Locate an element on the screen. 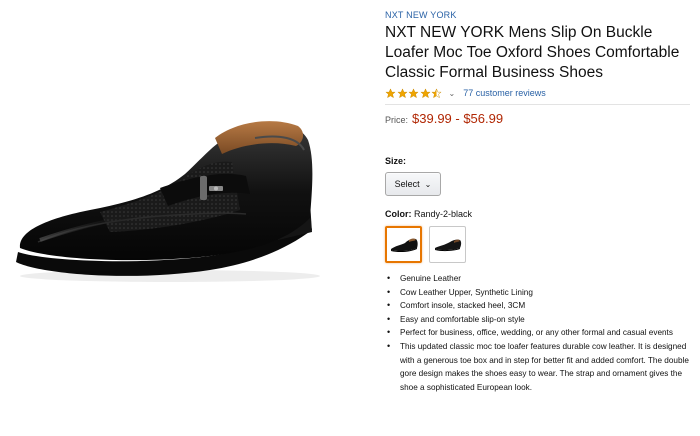 This screenshot has width=700, height=436. feature-bullet: Cow Leather Upper, Synthetic Lining is located at coordinates (538, 293).